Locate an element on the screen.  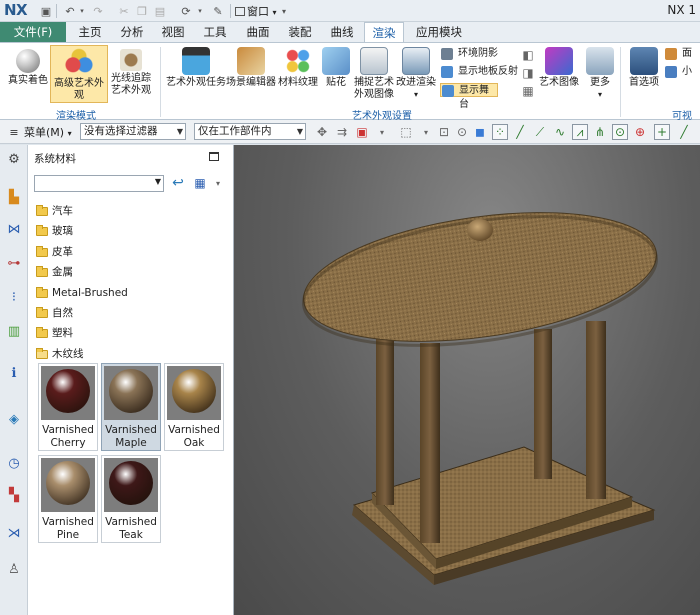
render-option-icon: ▦ is located at coordinates (528, 91).